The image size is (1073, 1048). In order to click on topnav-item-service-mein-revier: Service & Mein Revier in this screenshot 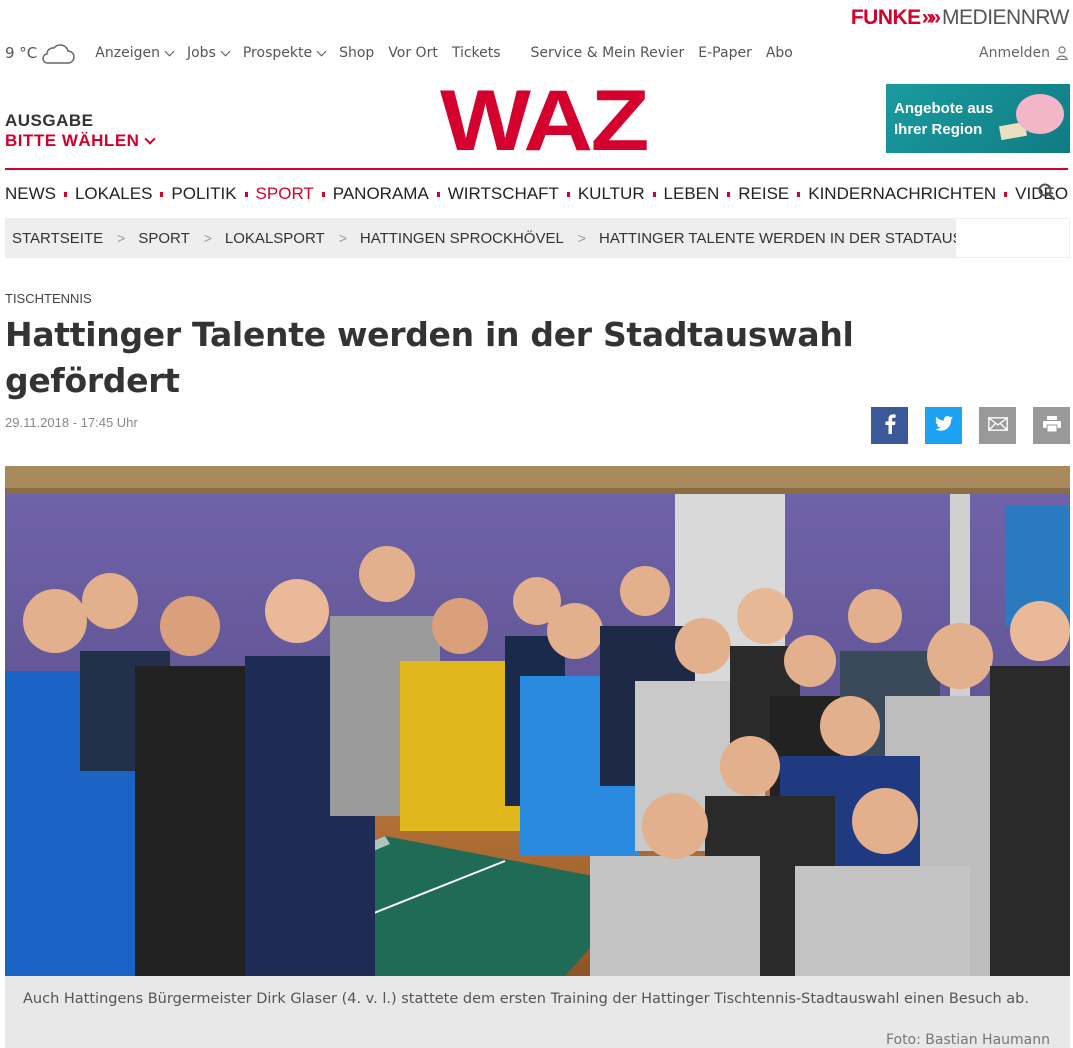, I will do `click(608, 53)`.